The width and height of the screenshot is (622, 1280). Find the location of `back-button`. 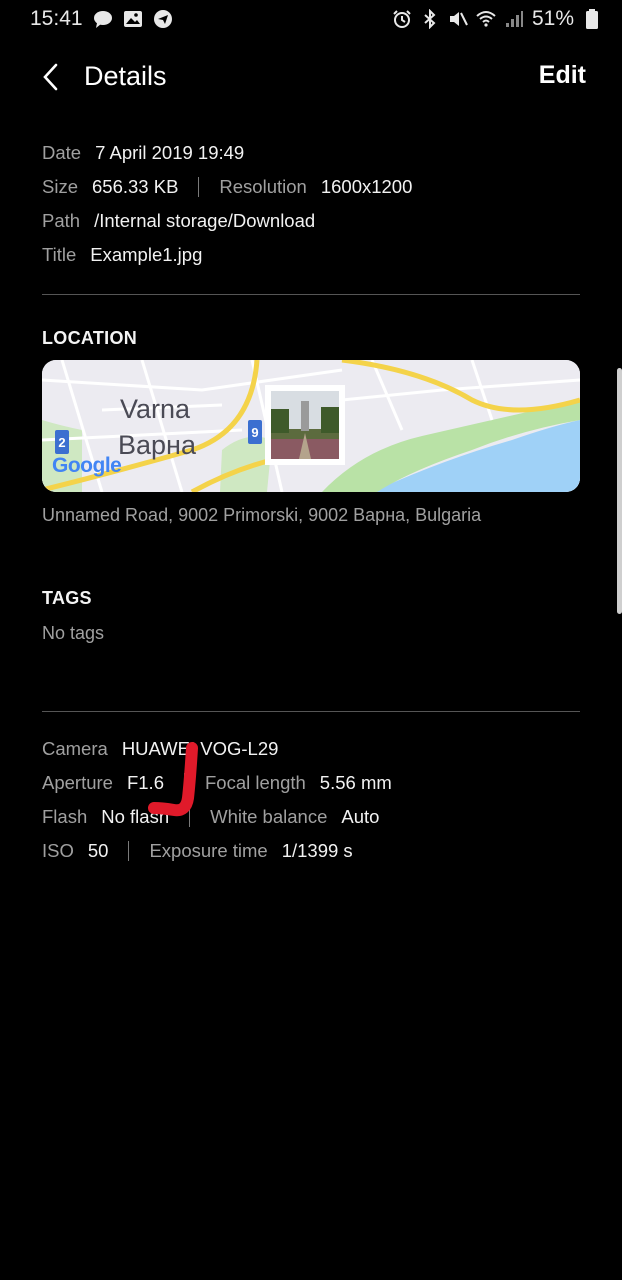

back-button is located at coordinates (51, 77).